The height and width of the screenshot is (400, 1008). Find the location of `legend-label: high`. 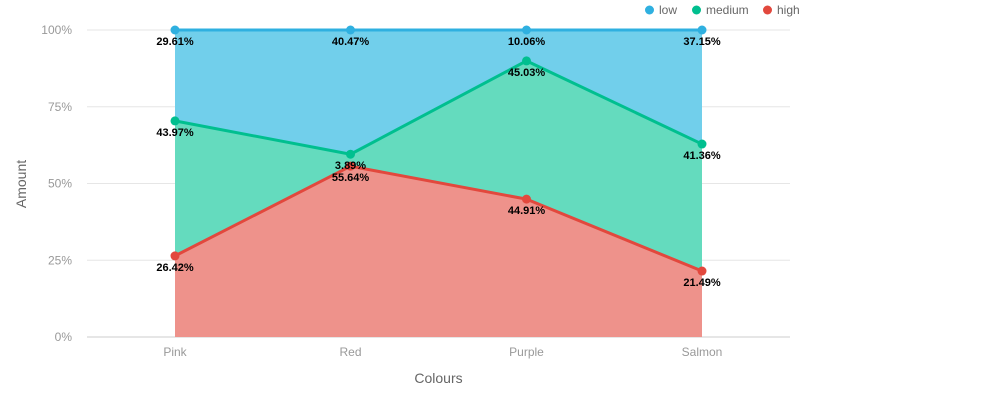

legend-label: high is located at coordinates (788, 10).